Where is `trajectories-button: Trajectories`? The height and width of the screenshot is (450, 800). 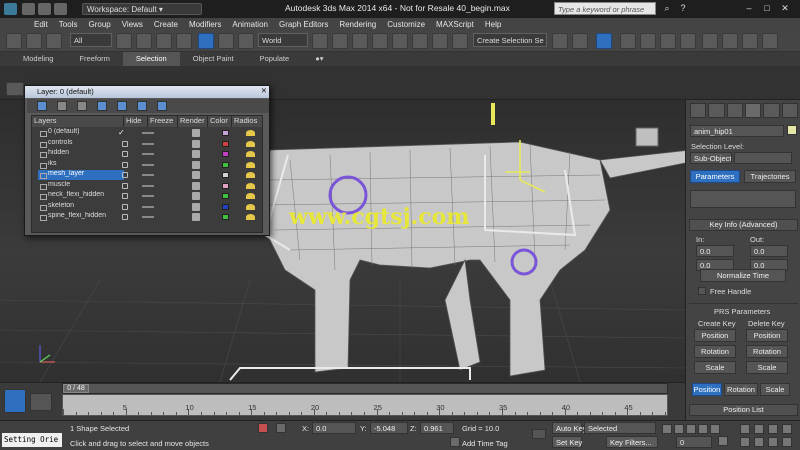
trajectories-button: Trajectories is located at coordinates (770, 176).